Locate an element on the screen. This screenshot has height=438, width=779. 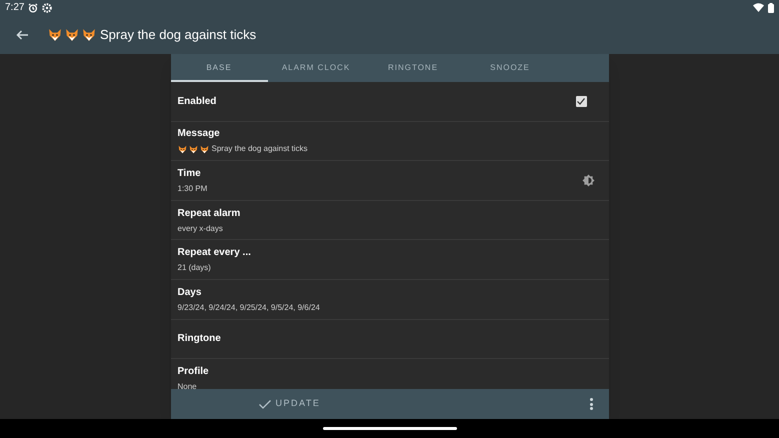
setting-title: Enabled is located at coordinates (198, 101).